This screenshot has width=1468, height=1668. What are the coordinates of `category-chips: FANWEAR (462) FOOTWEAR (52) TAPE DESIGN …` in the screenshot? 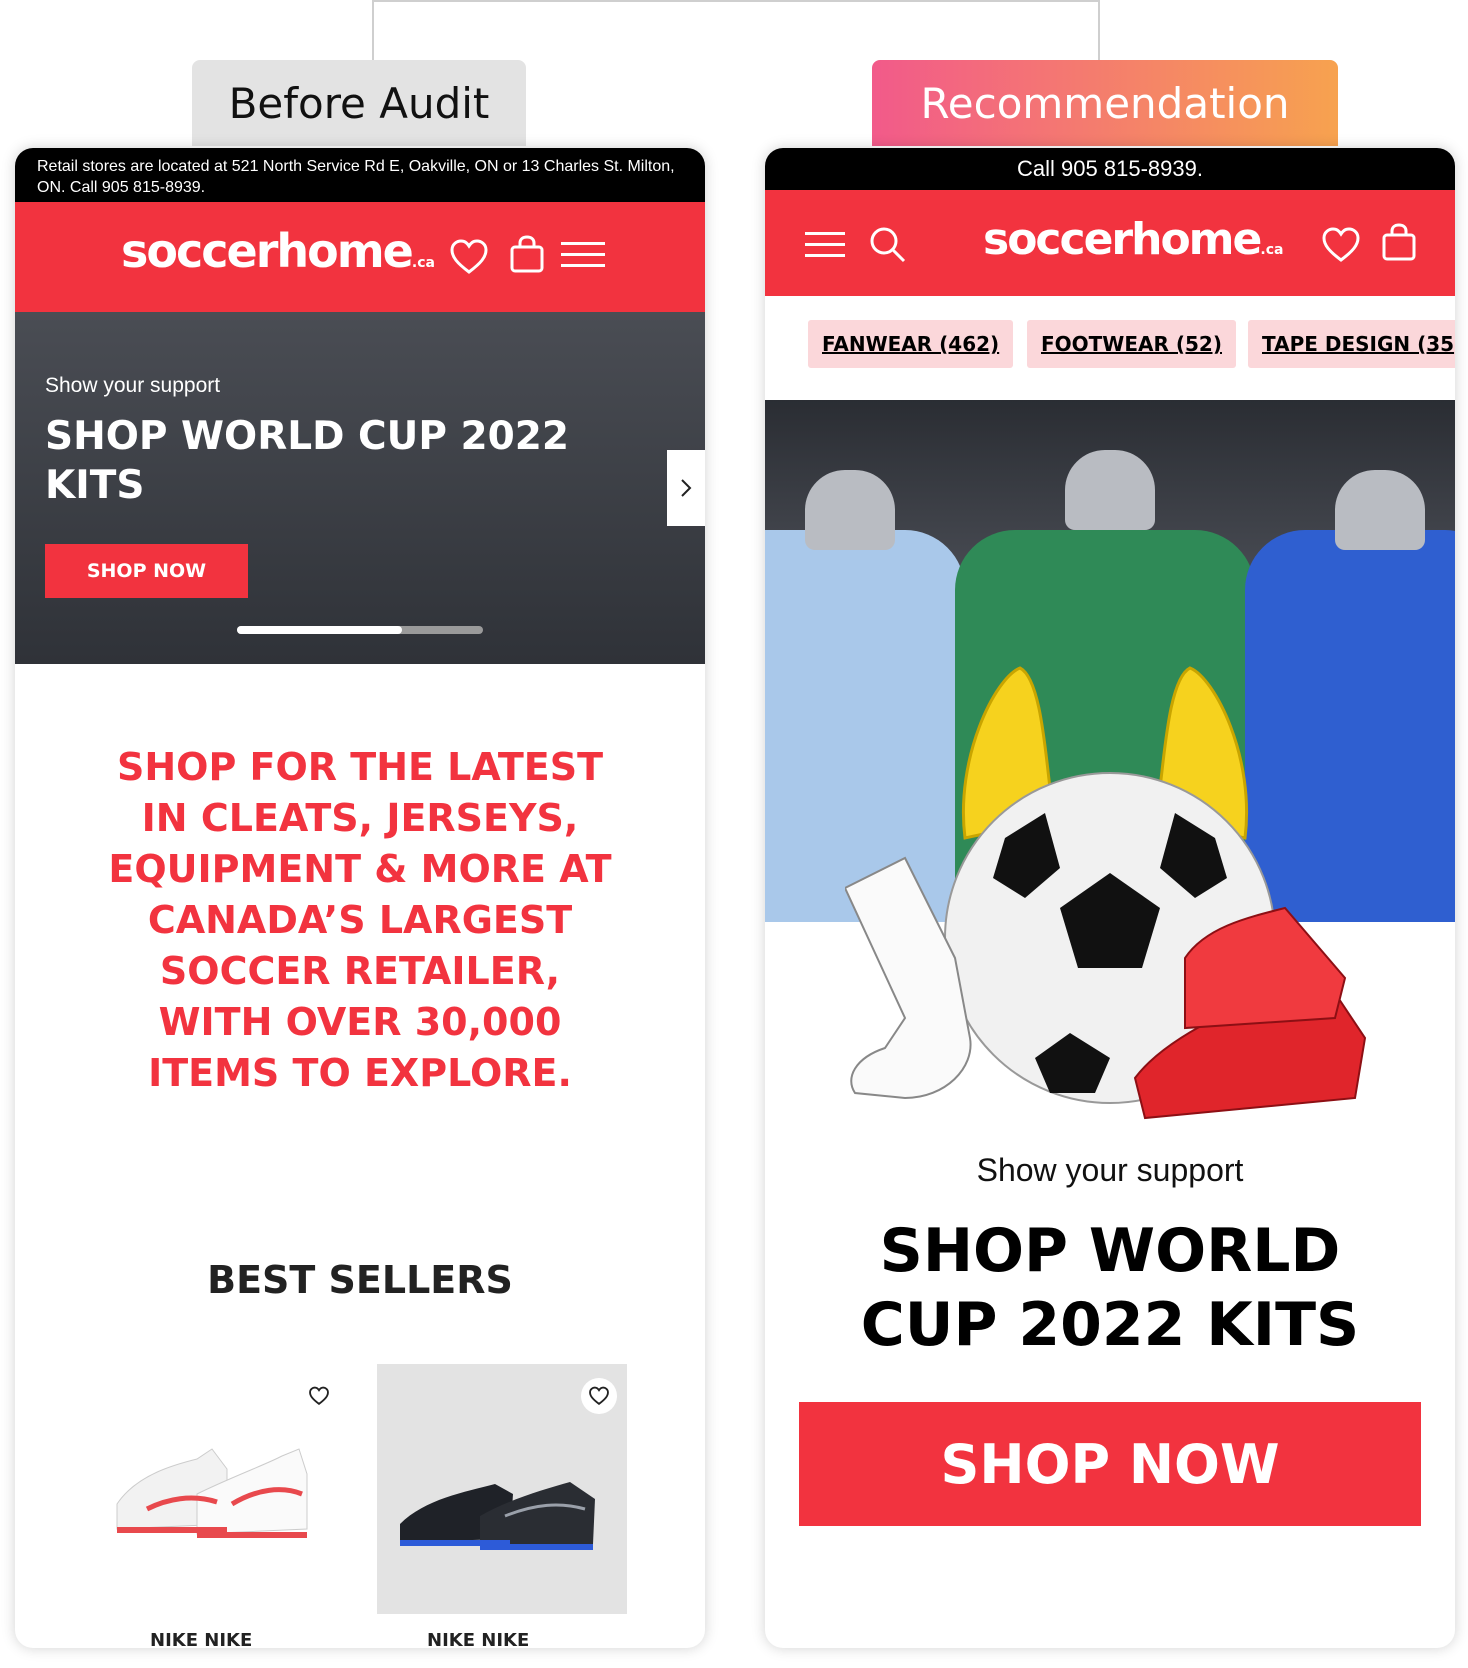 It's located at (1110, 345).